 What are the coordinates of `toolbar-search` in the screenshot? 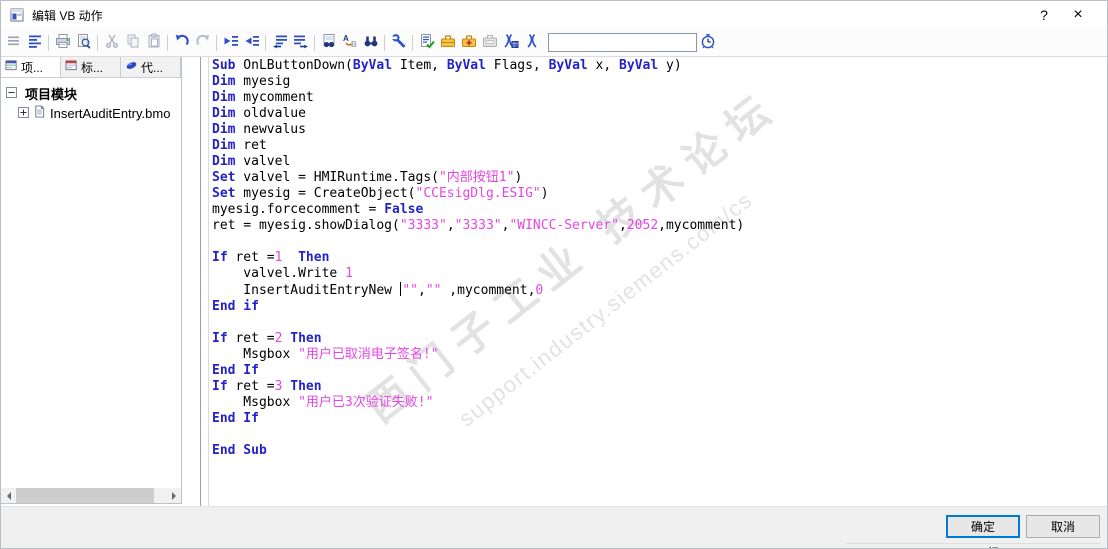 It's located at (622, 42).